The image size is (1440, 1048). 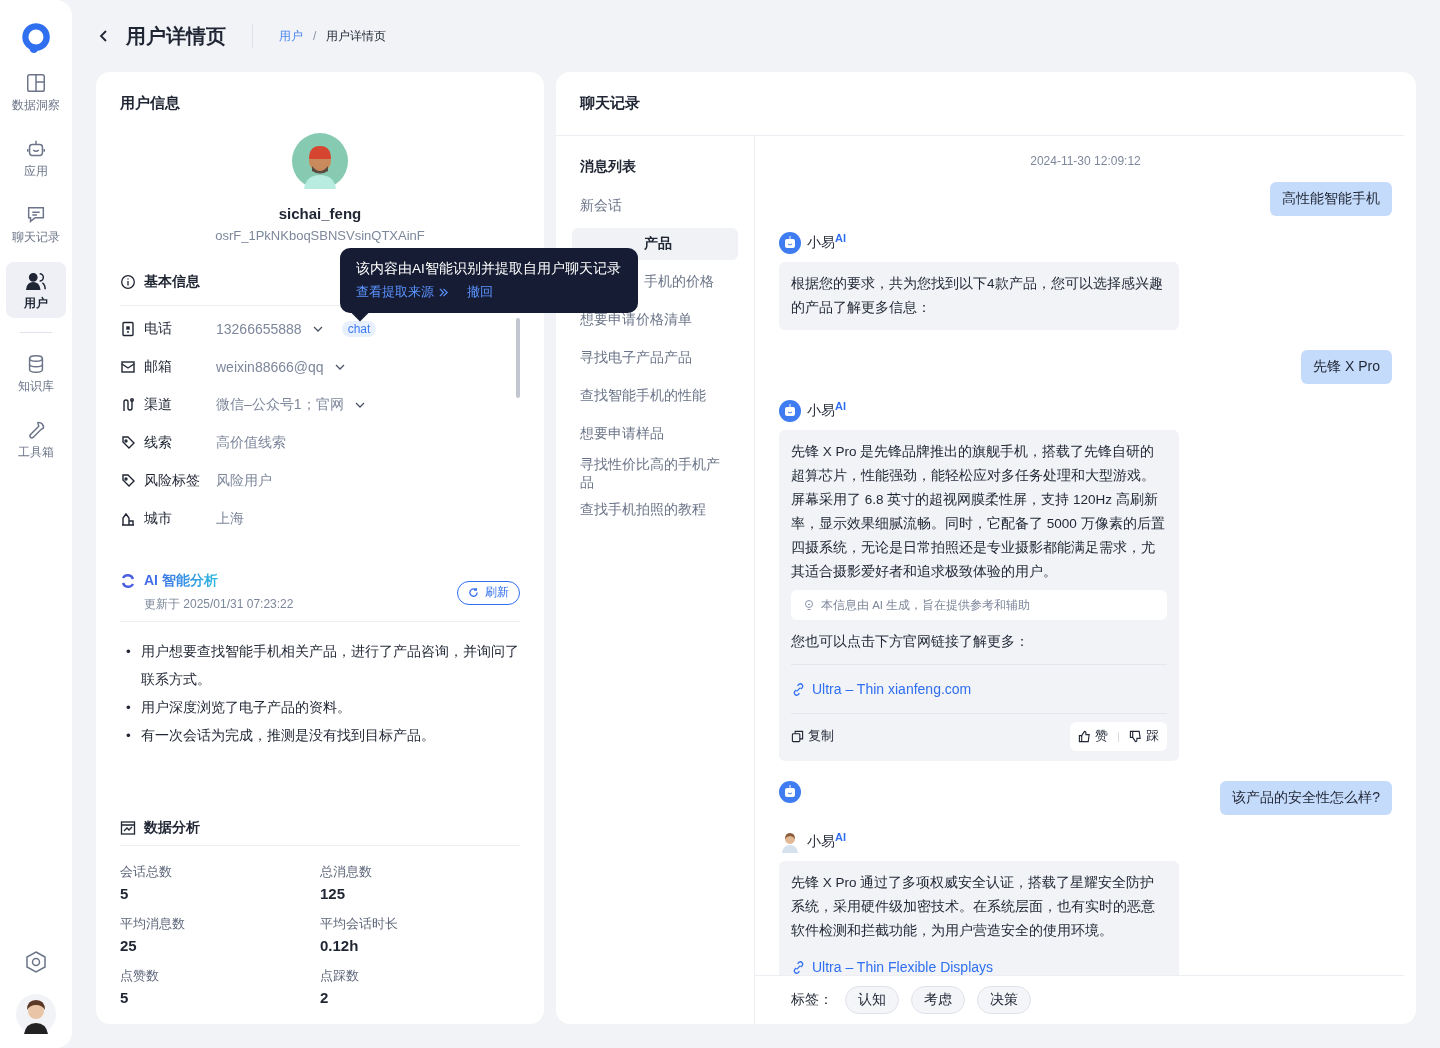 What do you see at coordinates (140, 976) in the screenshot?
I see `stat-label: 点赞数` at bounding box center [140, 976].